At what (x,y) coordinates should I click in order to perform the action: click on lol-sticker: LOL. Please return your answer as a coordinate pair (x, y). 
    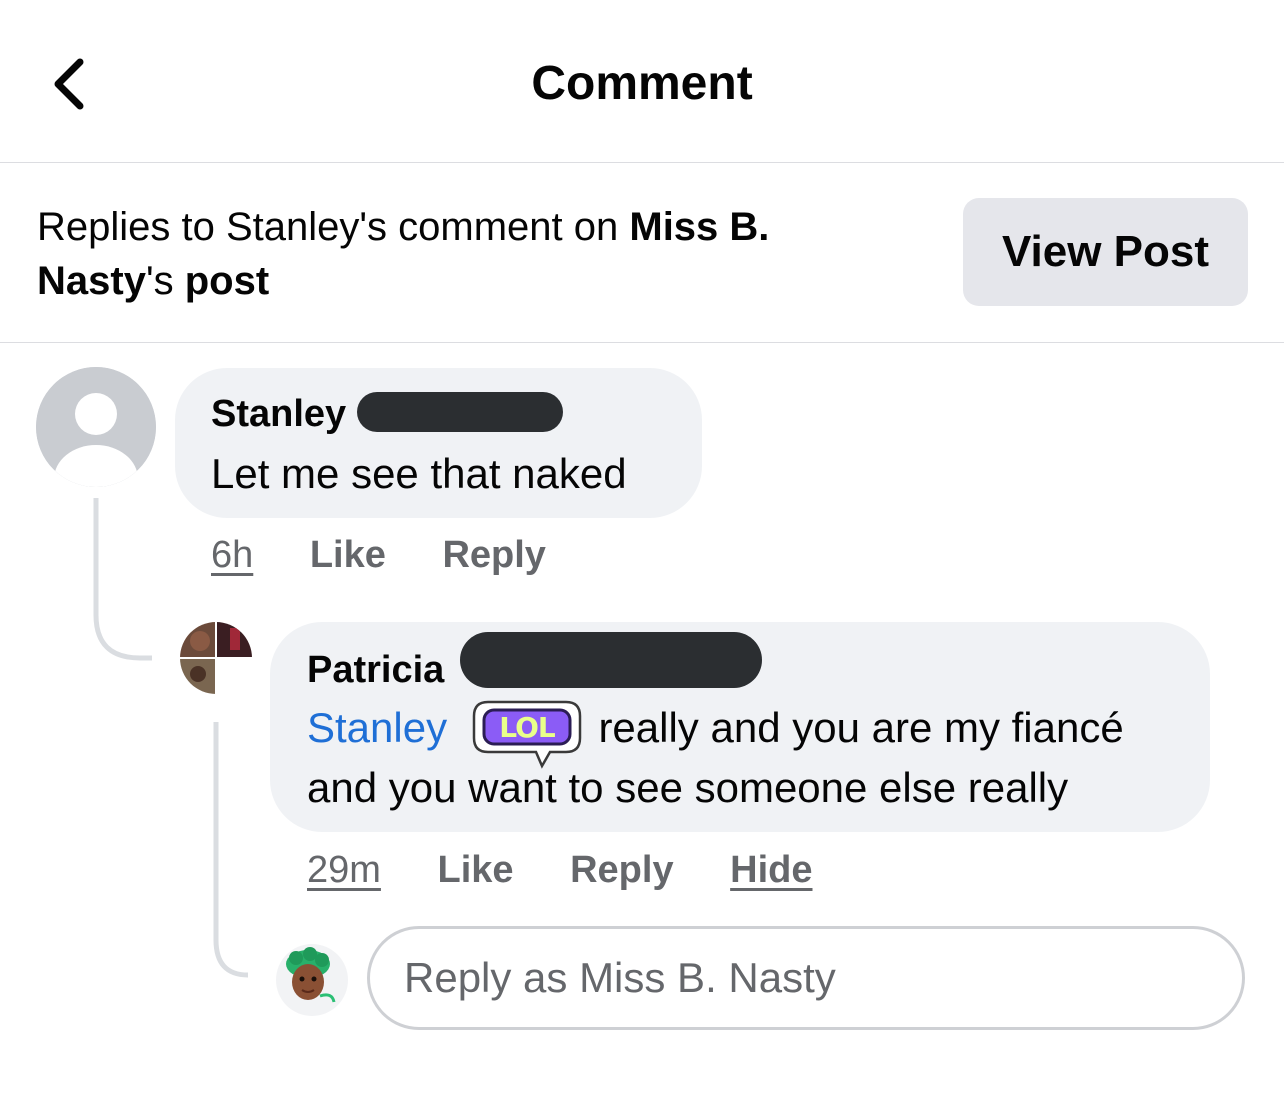
    Looking at the image, I should click on (527, 735).